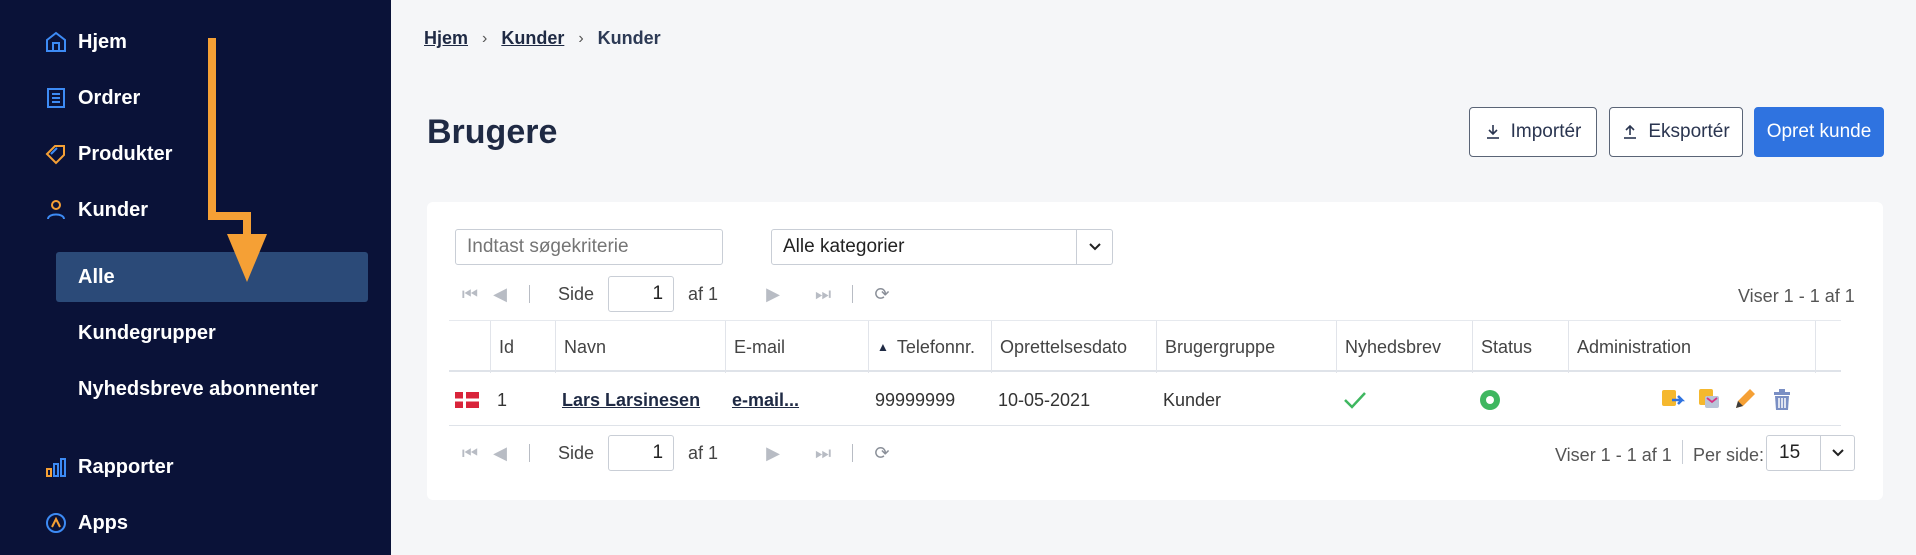 This screenshot has width=1916, height=555. Describe the element at coordinates (1689, 131) in the screenshot. I see `export-button-label: Eksportér` at that location.